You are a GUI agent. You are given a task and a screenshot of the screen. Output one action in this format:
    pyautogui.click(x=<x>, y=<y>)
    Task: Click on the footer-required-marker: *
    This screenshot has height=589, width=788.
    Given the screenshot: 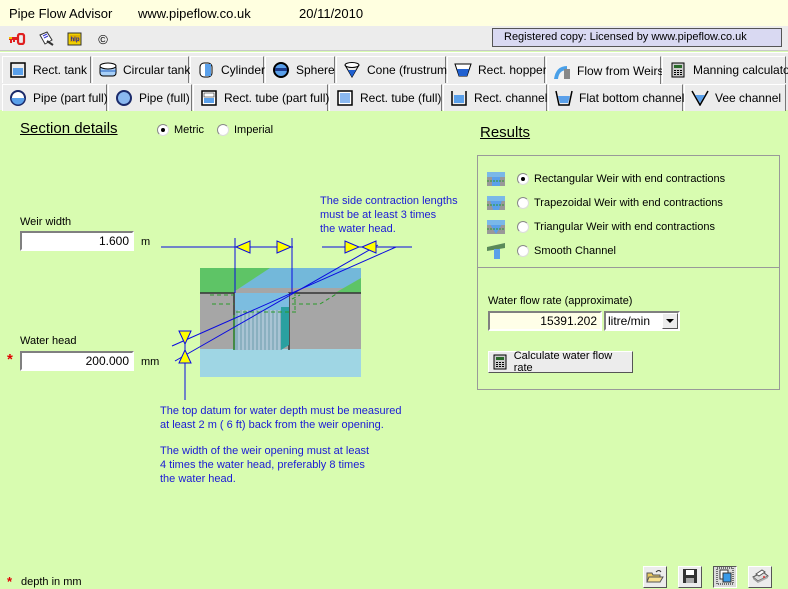 What is the action you would take?
    pyautogui.click(x=10, y=581)
    